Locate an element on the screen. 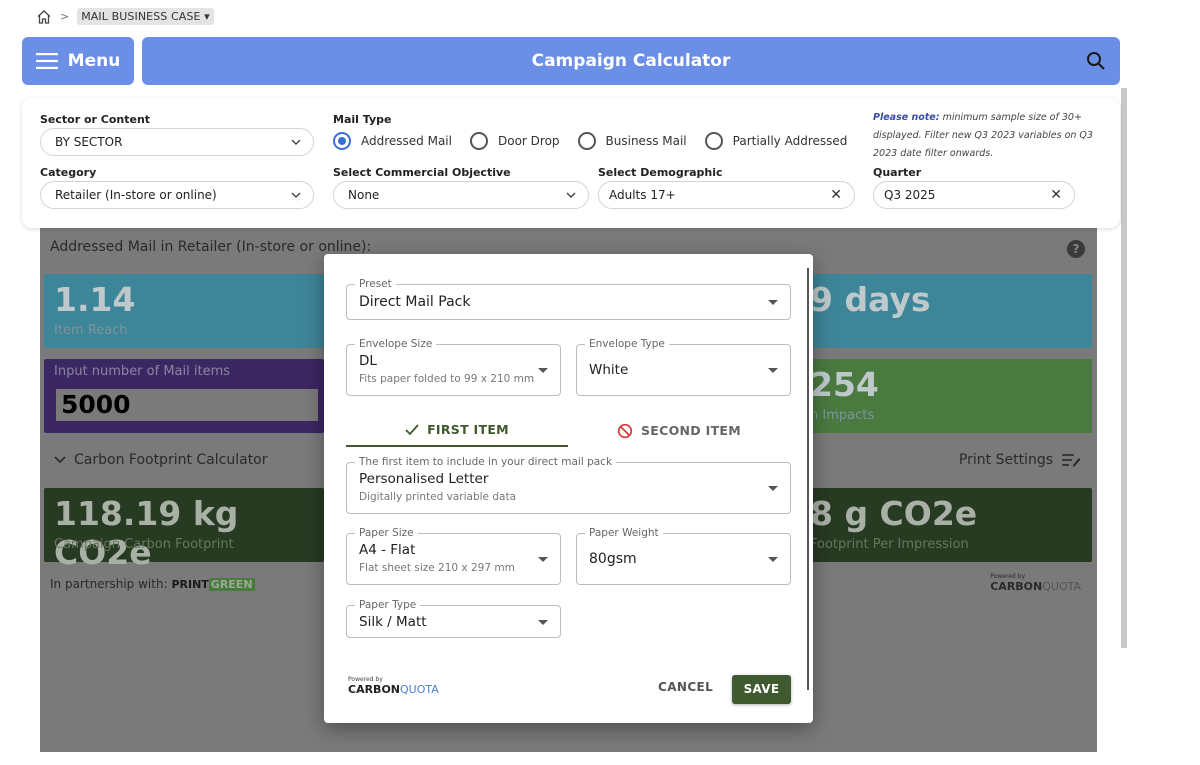  mail-items-label: Input number of Mail items is located at coordinates (142, 371).